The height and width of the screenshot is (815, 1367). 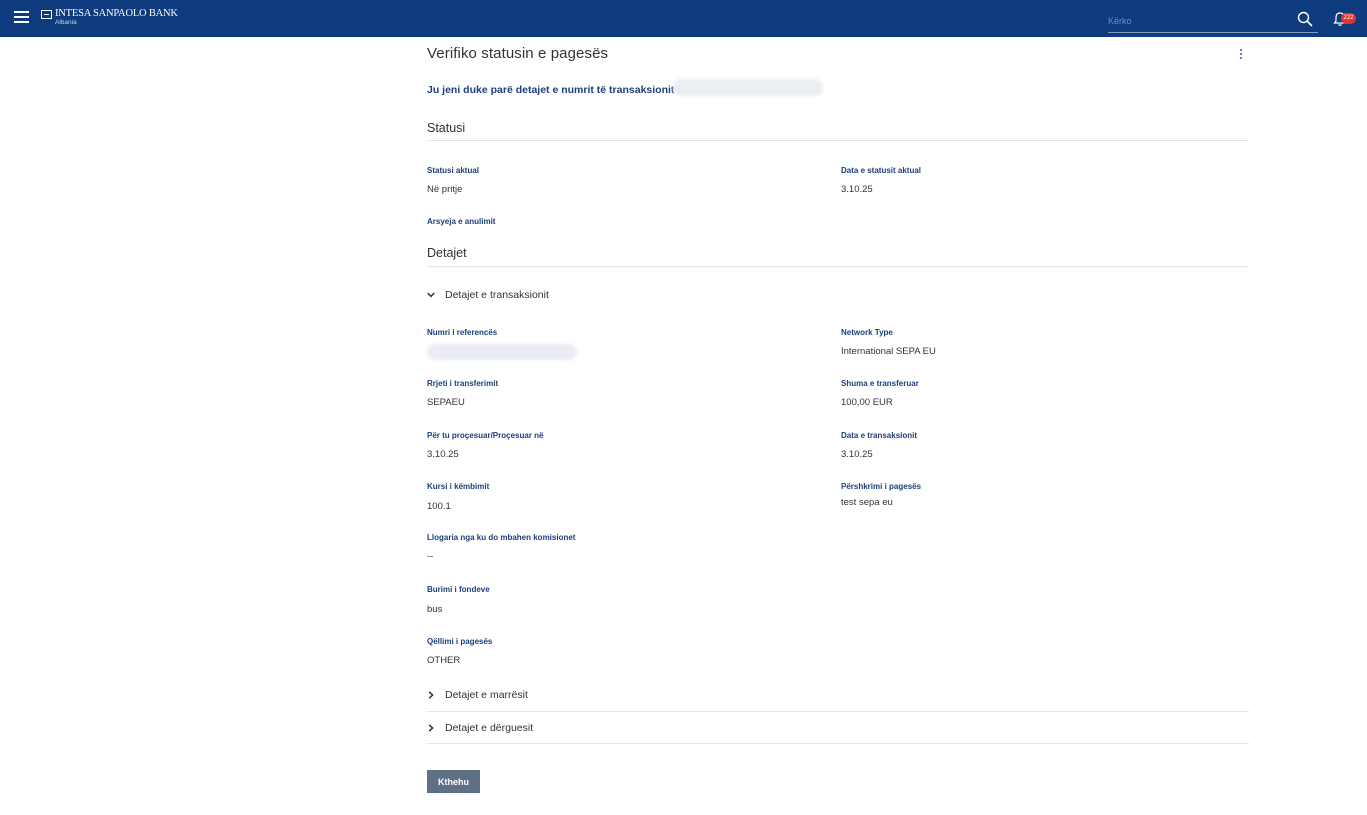 What do you see at coordinates (66, 22) in the screenshot?
I see `bank-region: Albania` at bounding box center [66, 22].